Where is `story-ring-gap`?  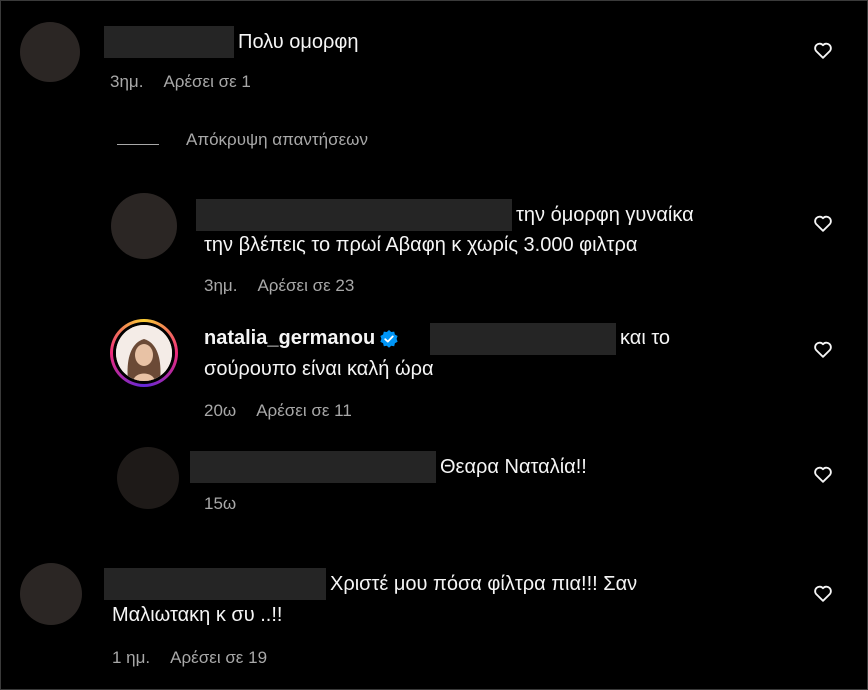 story-ring-gap is located at coordinates (144, 353).